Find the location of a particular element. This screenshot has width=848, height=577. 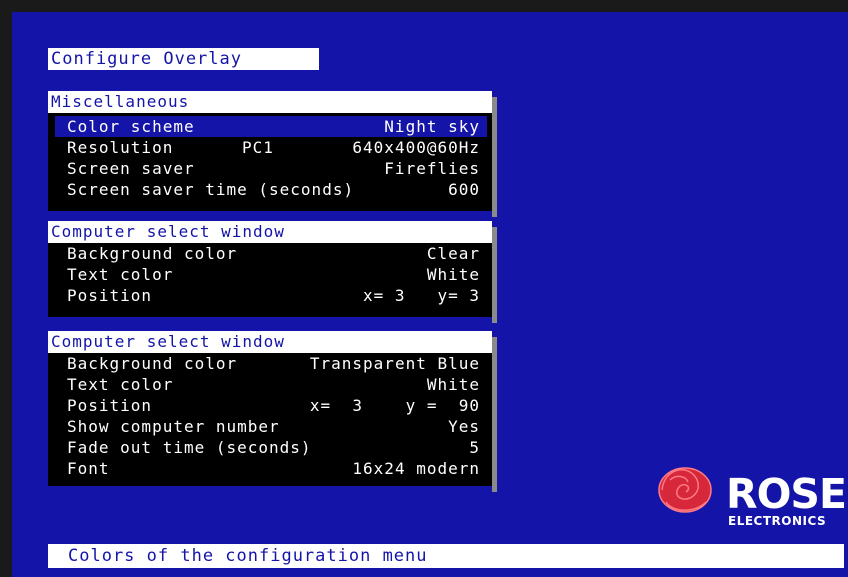

csw2-fade-row: Fade out time (seconds) 5 is located at coordinates (270, 447).